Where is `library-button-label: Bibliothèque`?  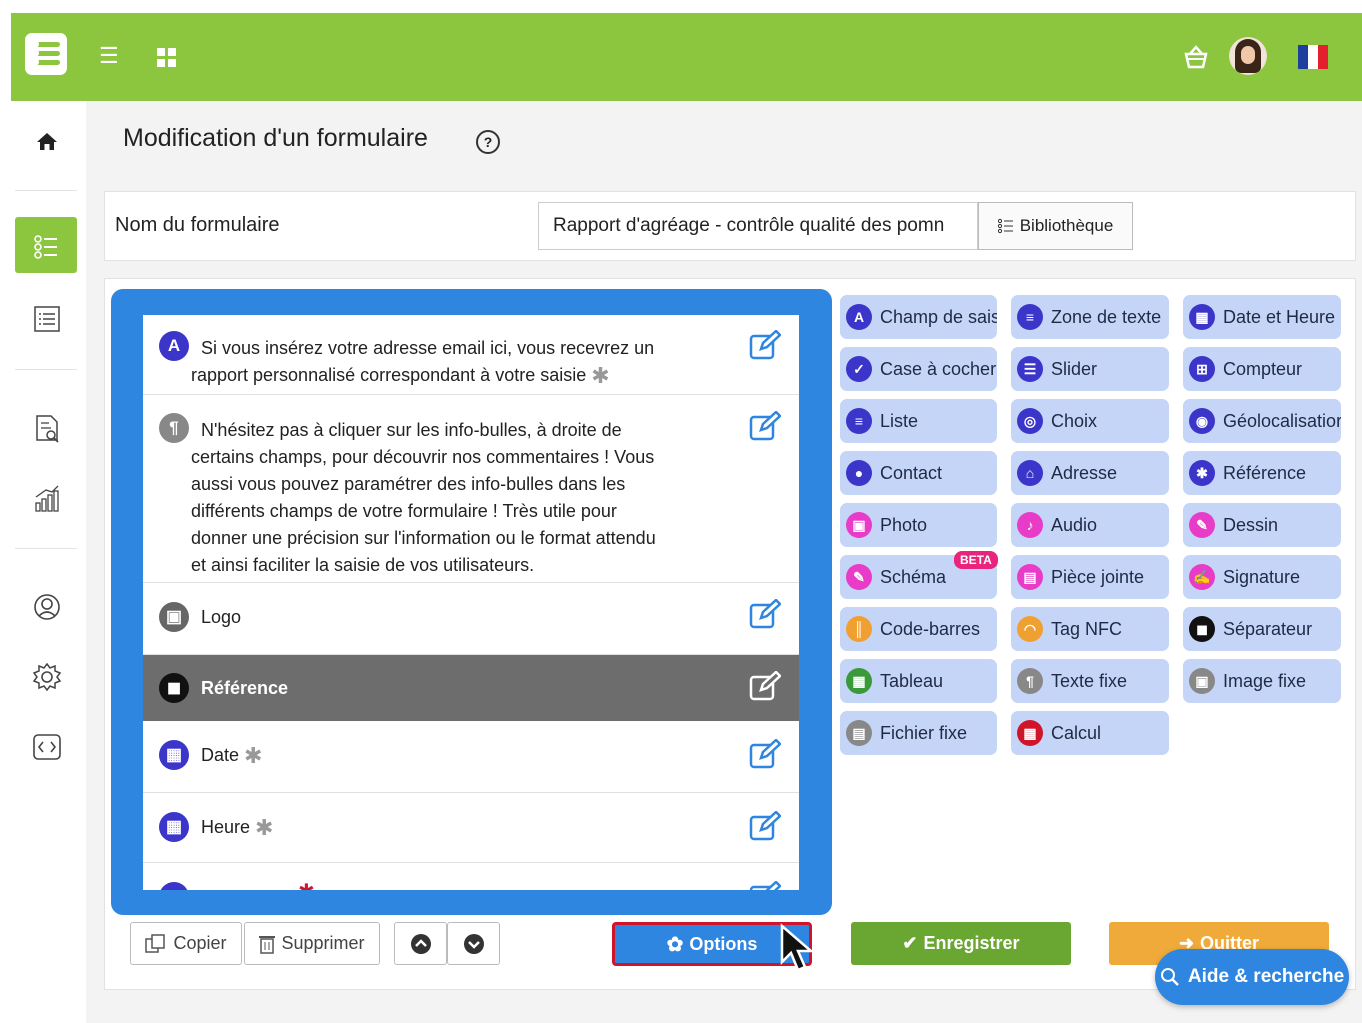
library-button-label: Bibliothèque is located at coordinates (1066, 225).